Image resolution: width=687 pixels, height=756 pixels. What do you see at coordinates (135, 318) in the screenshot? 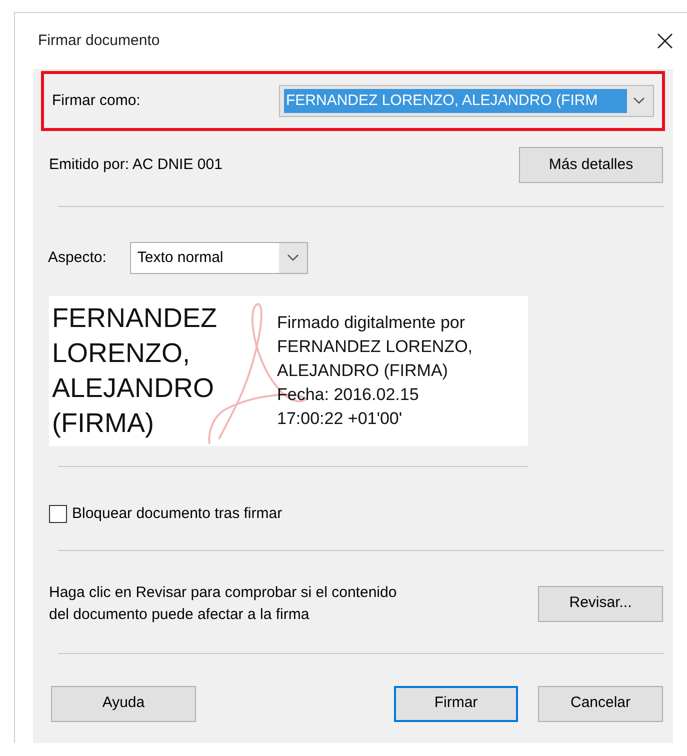
I see `signer-name-line: FERNANDEZ` at bounding box center [135, 318].